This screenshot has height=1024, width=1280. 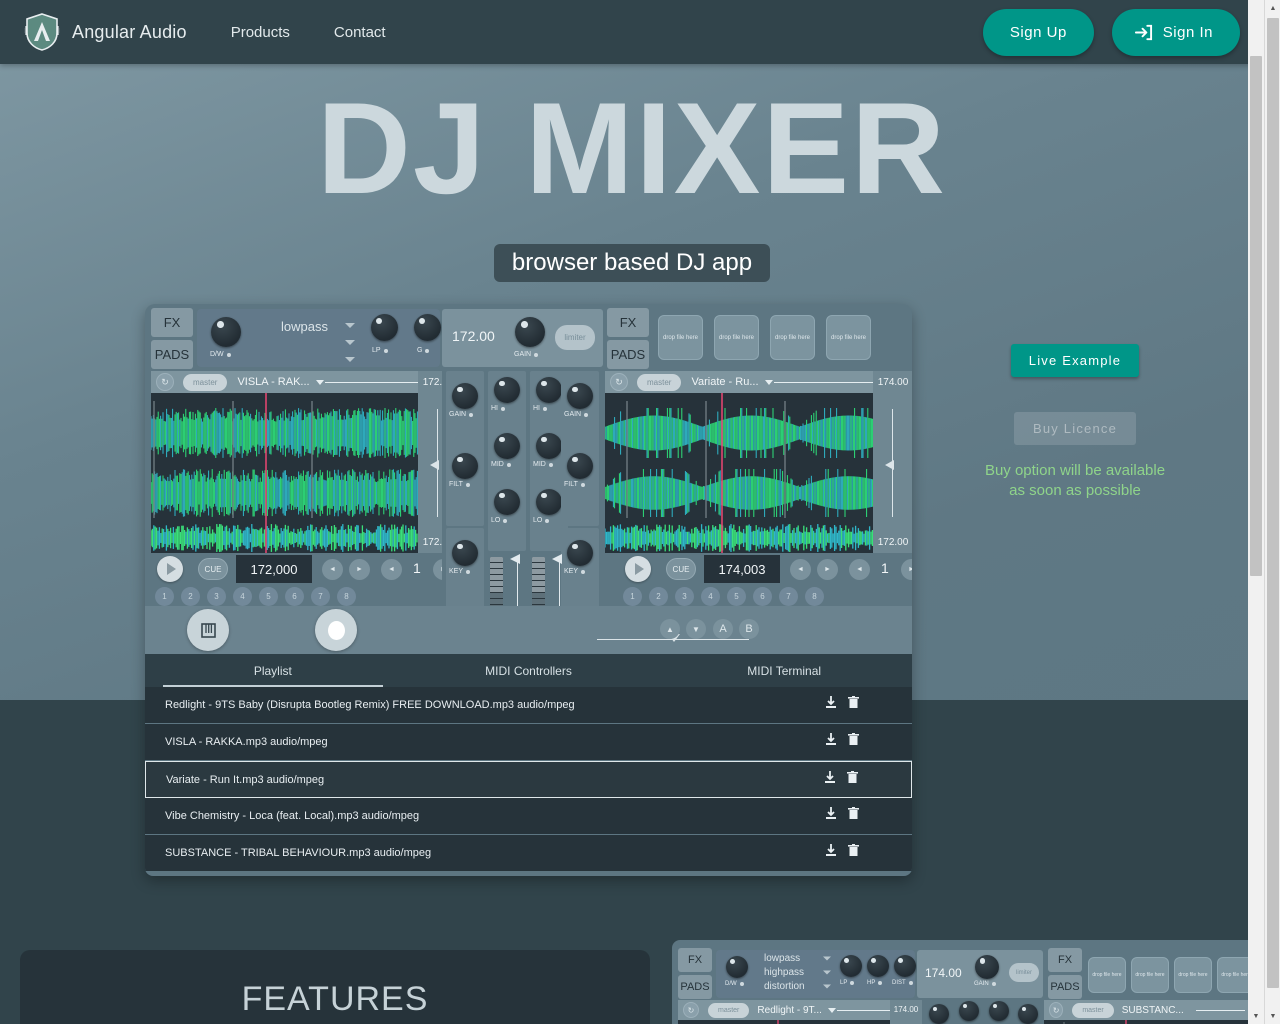 What do you see at coordinates (515, 559) in the screenshot?
I see `mixer-left-fader-handle` at bounding box center [515, 559].